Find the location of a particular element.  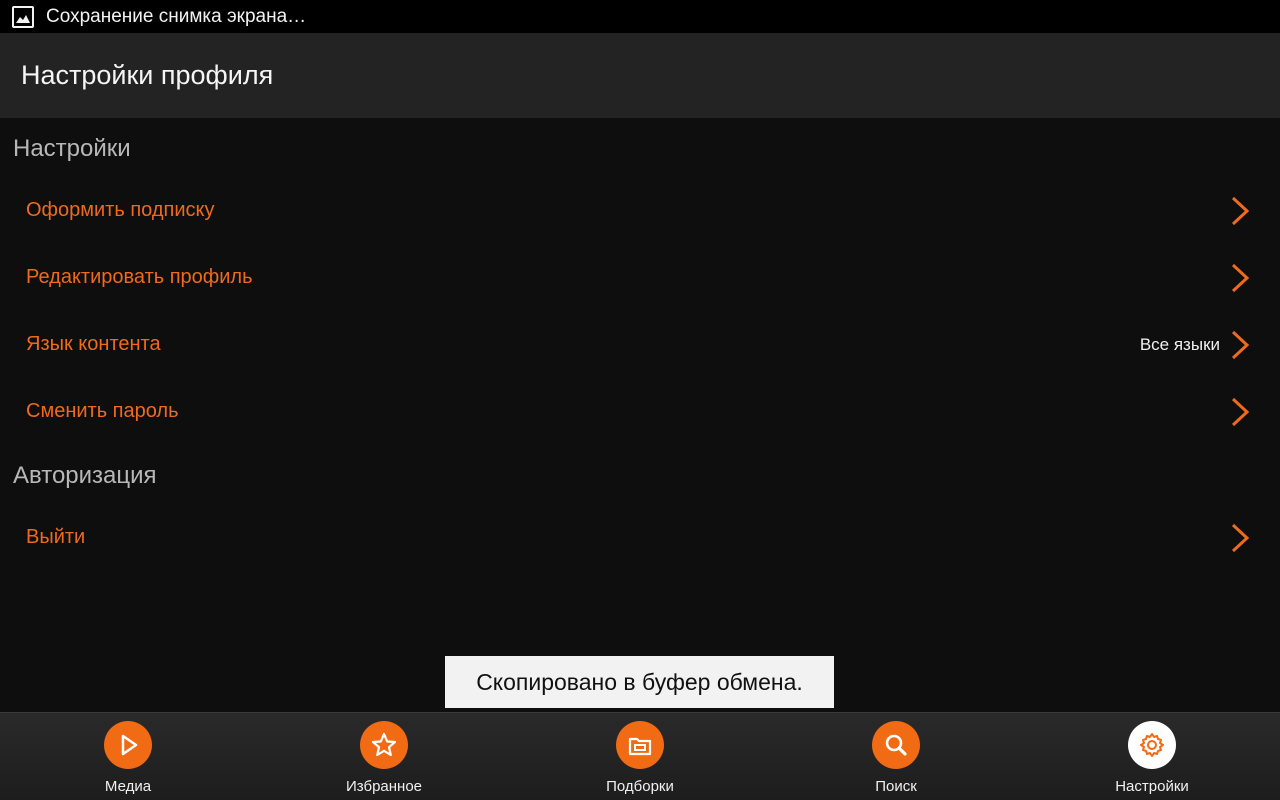

action-bar: Настройки профиля is located at coordinates (640, 75).